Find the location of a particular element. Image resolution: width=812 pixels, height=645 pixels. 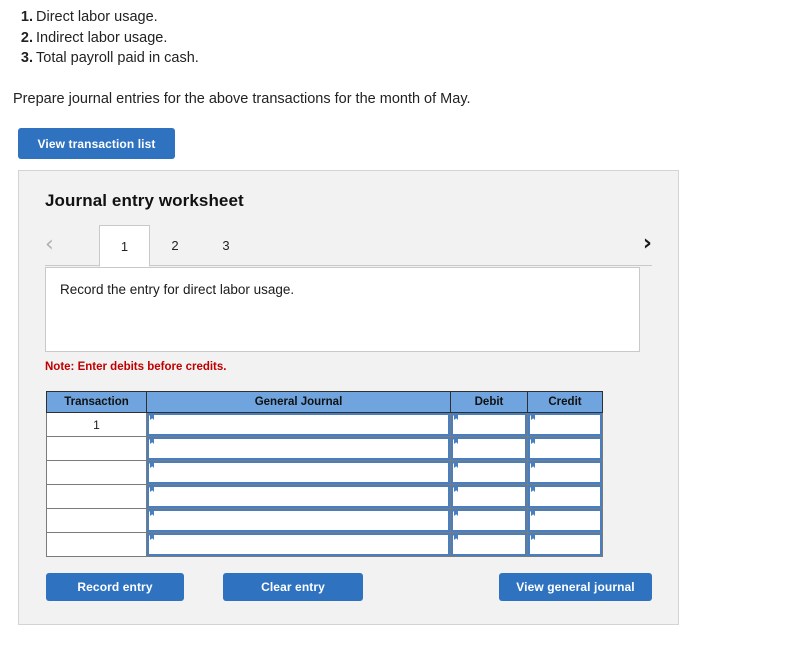

list-item-number: 3. is located at coordinates (26, 58).